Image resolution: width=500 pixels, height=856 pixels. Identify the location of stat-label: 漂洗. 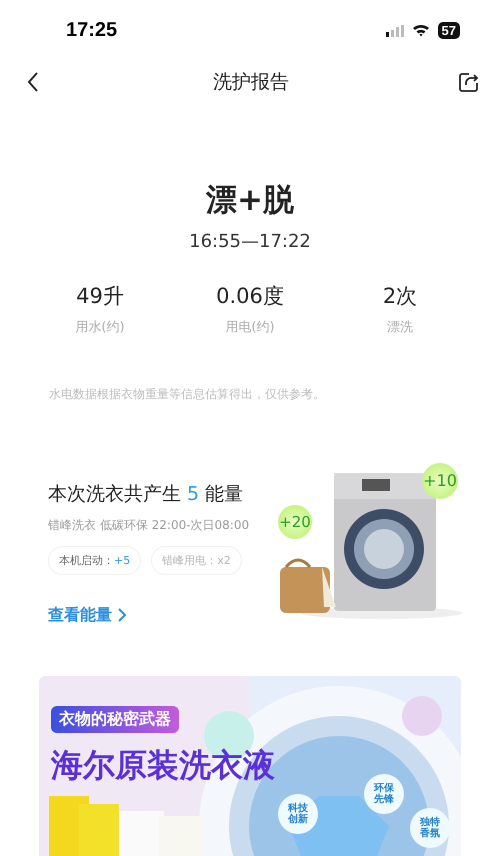
(400, 327).